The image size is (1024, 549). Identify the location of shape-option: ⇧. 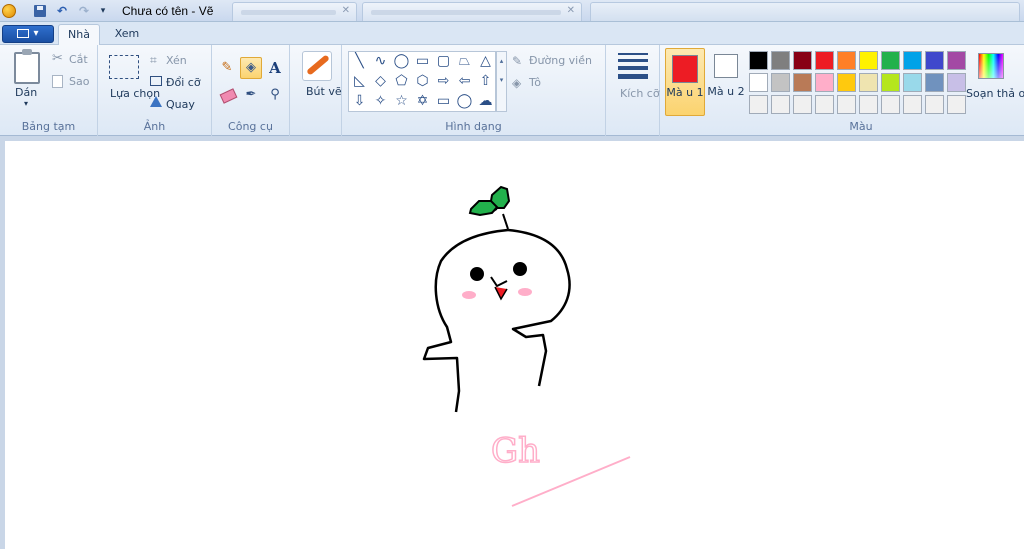
(485, 81).